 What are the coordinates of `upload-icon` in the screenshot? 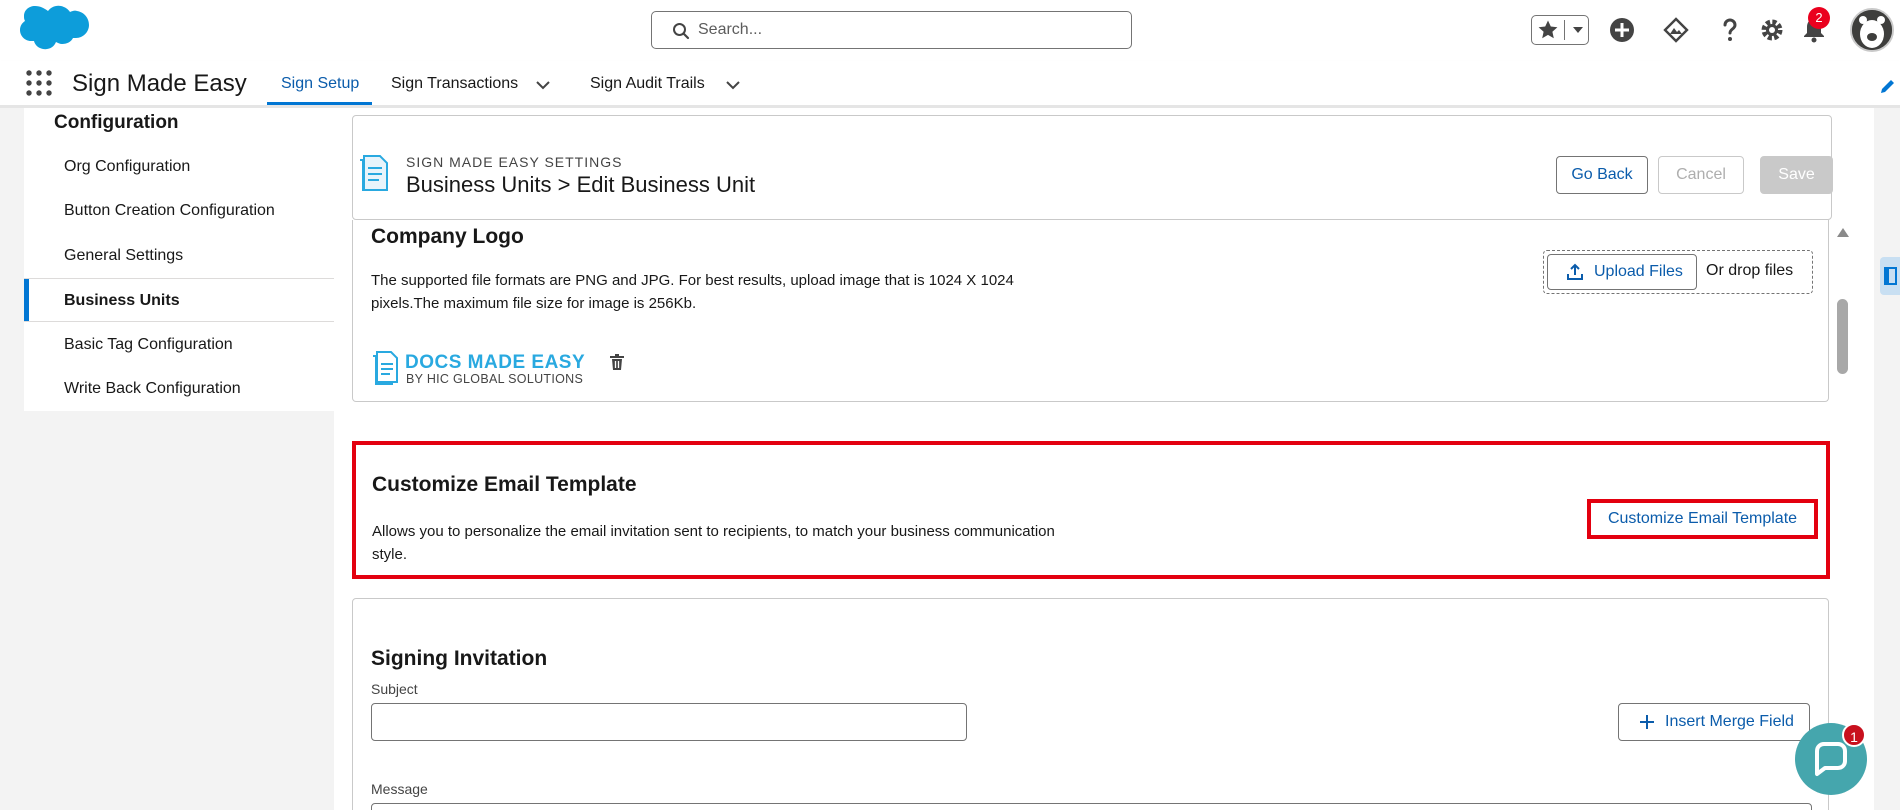 It's located at (1575, 271).